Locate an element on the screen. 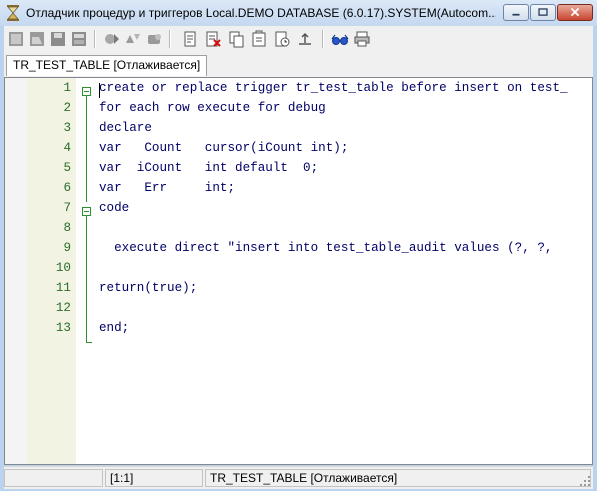 Image resolution: width=597 pixels, height=491 pixels. line-number: 4 is located at coordinates (67, 148).